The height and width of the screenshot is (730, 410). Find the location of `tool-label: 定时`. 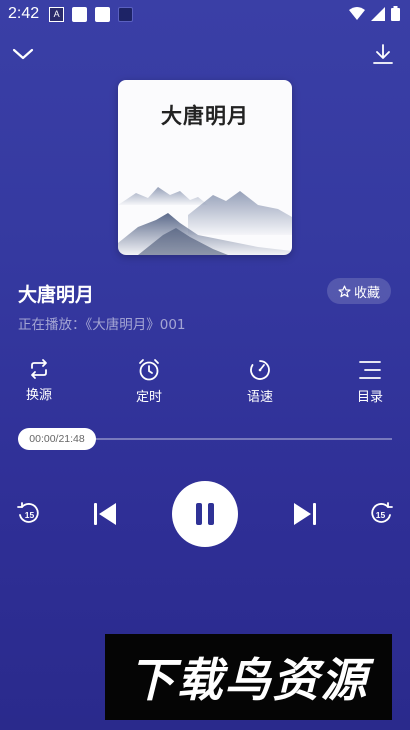

tool-label: 定时 is located at coordinates (148, 397).